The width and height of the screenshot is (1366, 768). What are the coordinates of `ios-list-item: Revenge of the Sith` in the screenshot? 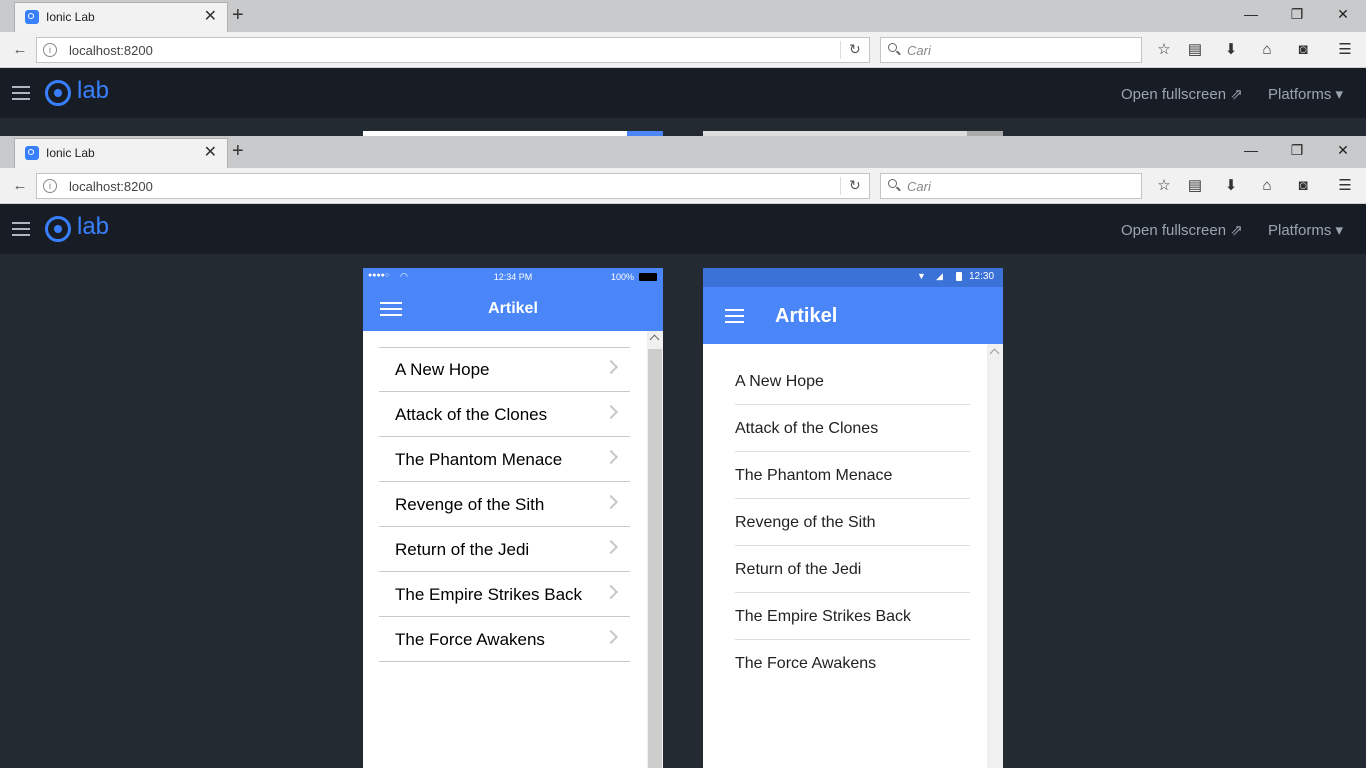 It's located at (504, 504).